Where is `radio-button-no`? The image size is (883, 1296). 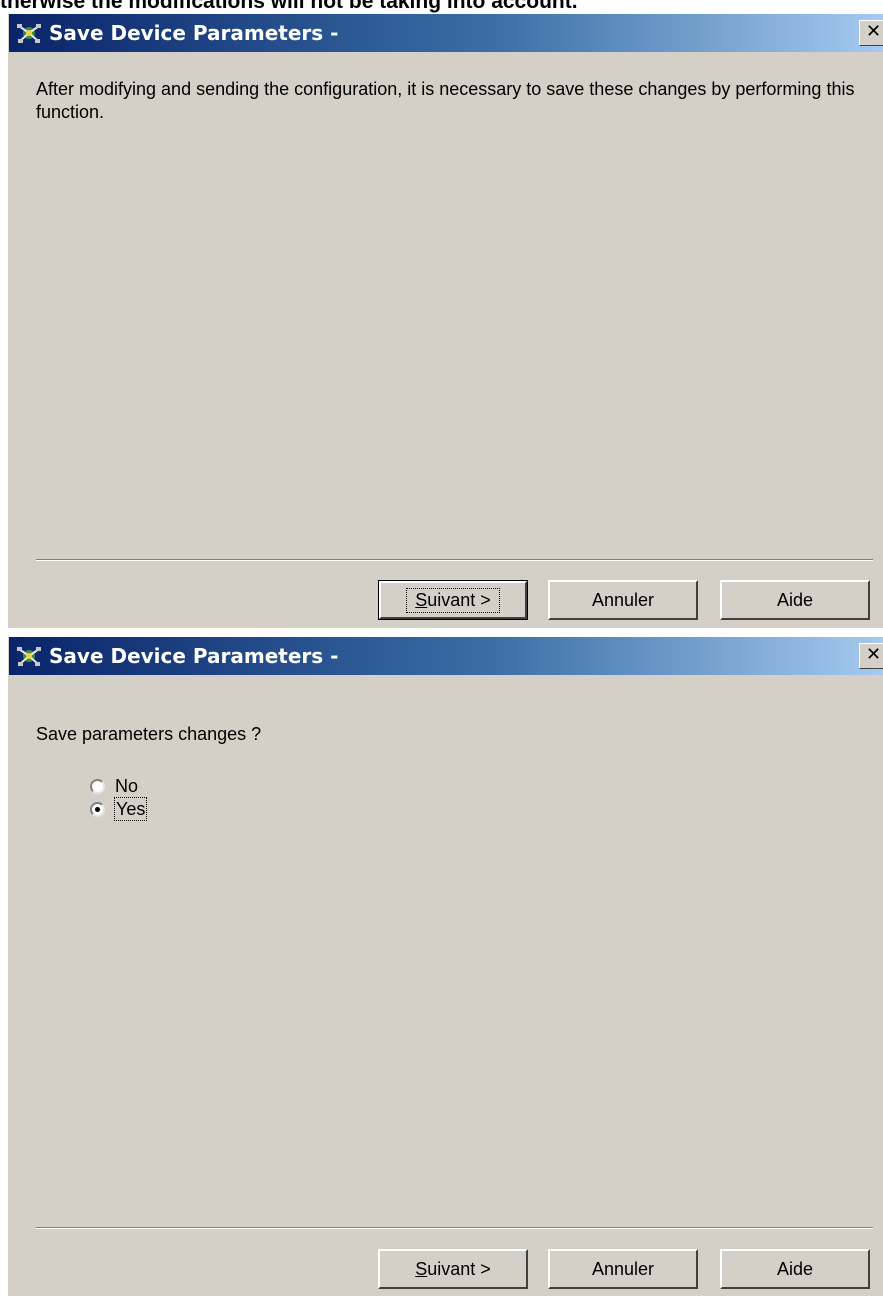
radio-button-no is located at coordinates (97, 786).